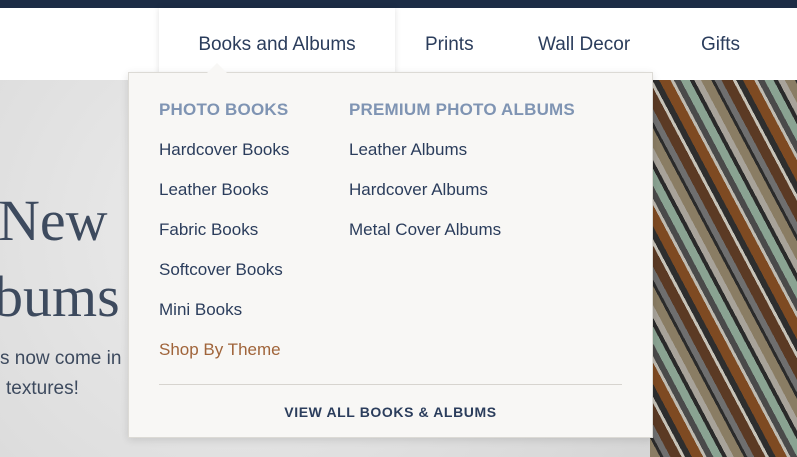 The image size is (797, 457). What do you see at coordinates (42, 388) in the screenshot?
I see `hero-text-line2: textures!` at bounding box center [42, 388].